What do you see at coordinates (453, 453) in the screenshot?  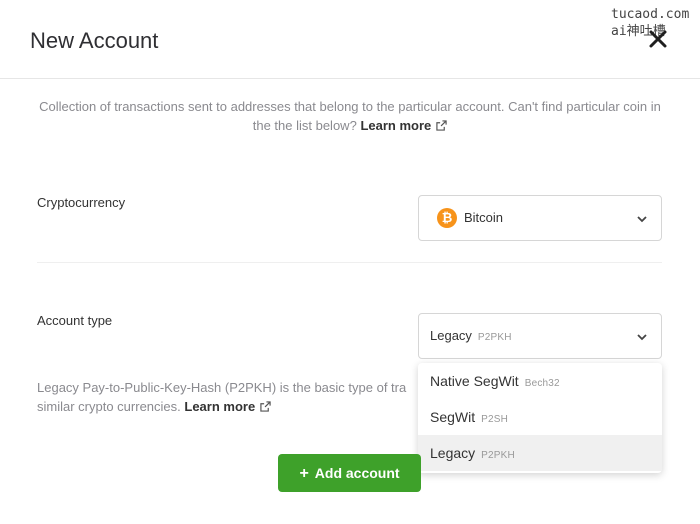 I see `option-label: Legacy` at bounding box center [453, 453].